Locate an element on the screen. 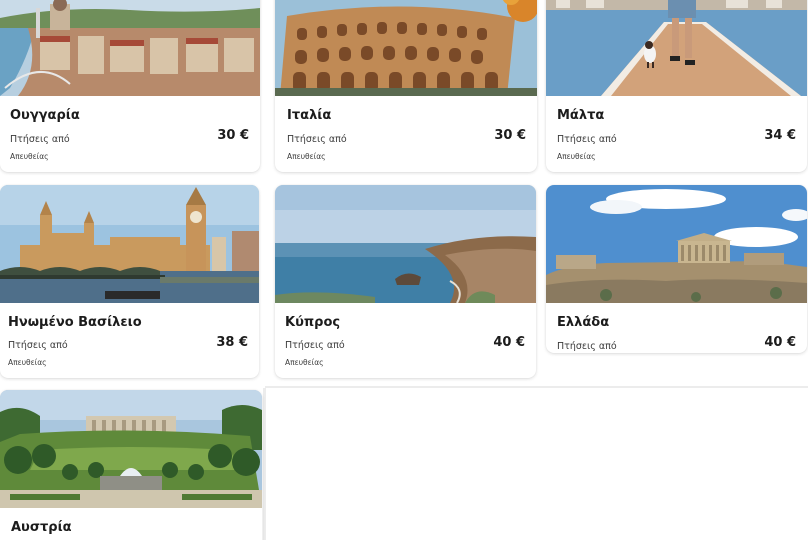 The height and width of the screenshot is (540, 808). destination-title: Ηνωμένο Βασίλειο is located at coordinates (75, 322).